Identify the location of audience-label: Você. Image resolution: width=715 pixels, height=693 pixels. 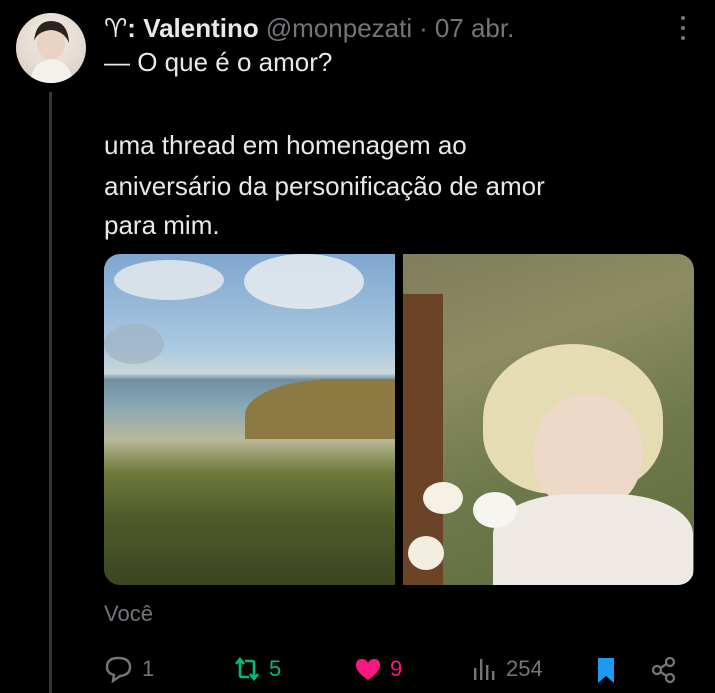
(128, 613).